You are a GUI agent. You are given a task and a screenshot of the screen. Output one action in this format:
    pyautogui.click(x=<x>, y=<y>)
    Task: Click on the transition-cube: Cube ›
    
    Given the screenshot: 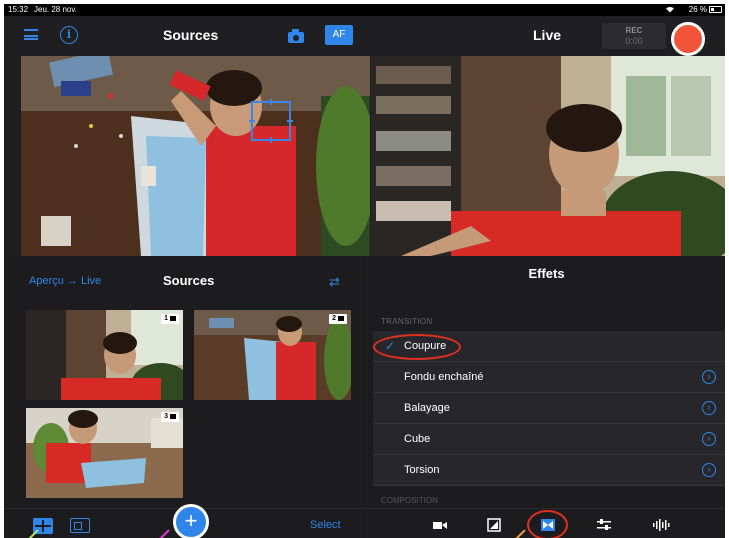 What is the action you would take?
    pyautogui.click(x=549, y=439)
    